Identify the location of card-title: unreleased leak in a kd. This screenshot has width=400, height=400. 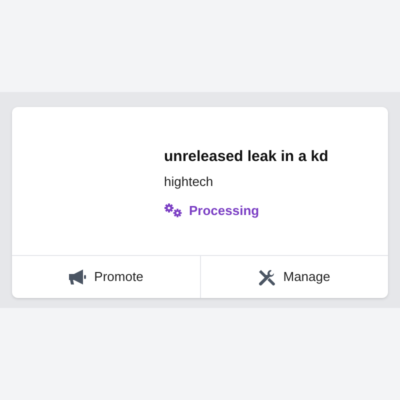
(246, 157).